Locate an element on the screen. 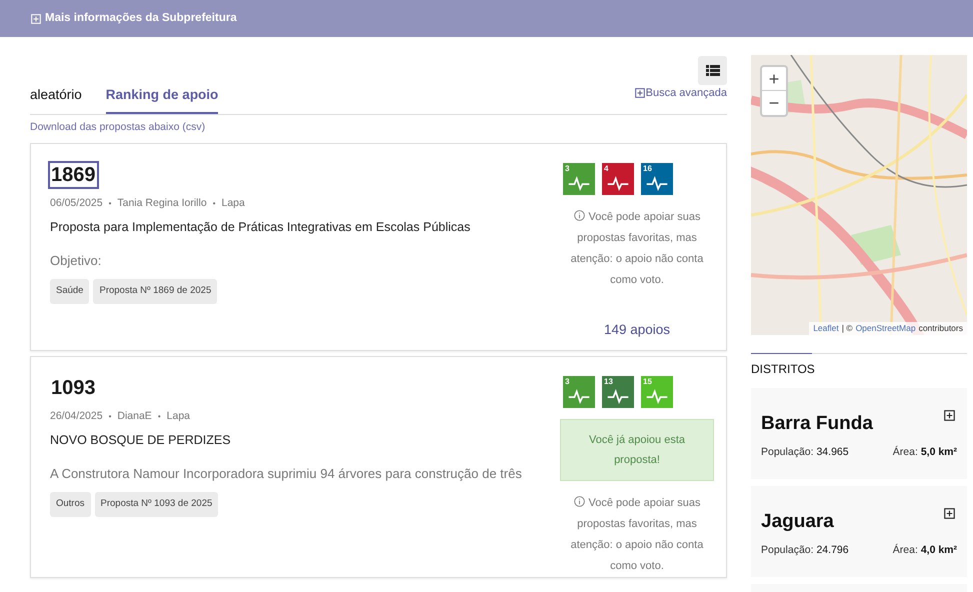 This screenshot has width=973, height=592. zoom-out-button: − is located at coordinates (774, 103).